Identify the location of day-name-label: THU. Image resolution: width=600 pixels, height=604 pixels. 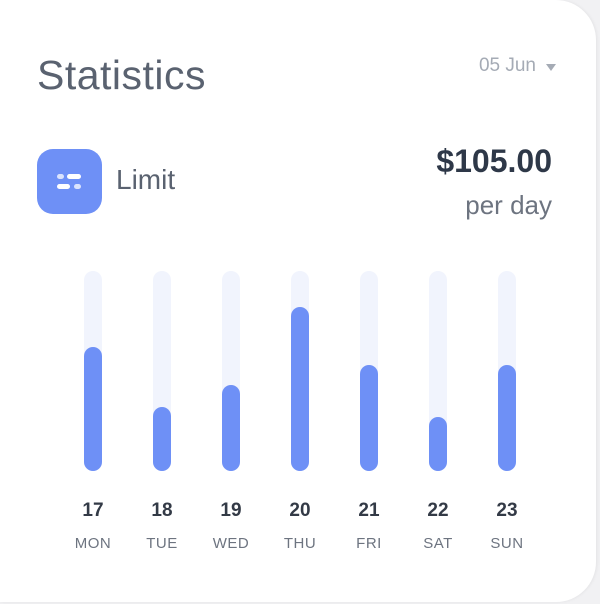
(300, 543).